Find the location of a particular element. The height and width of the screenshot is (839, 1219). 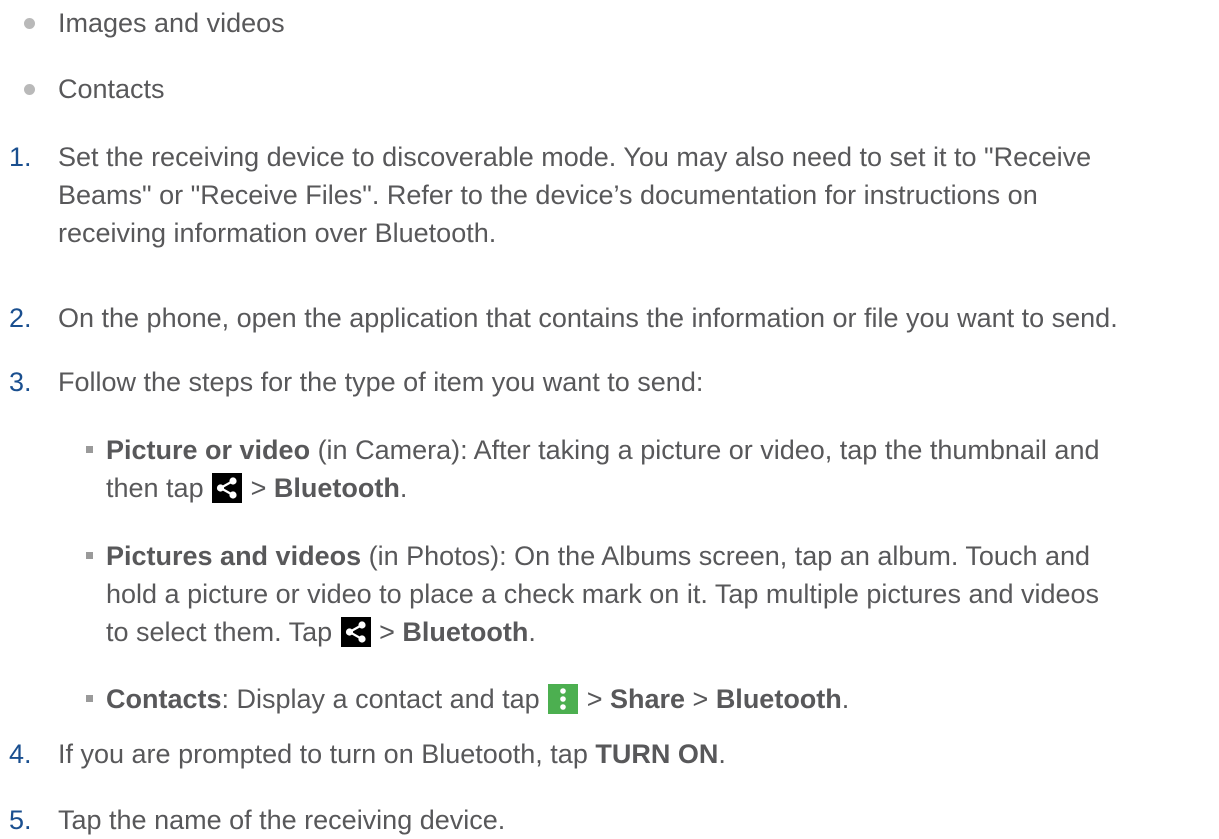

more-vert-icon is located at coordinates (563, 699).